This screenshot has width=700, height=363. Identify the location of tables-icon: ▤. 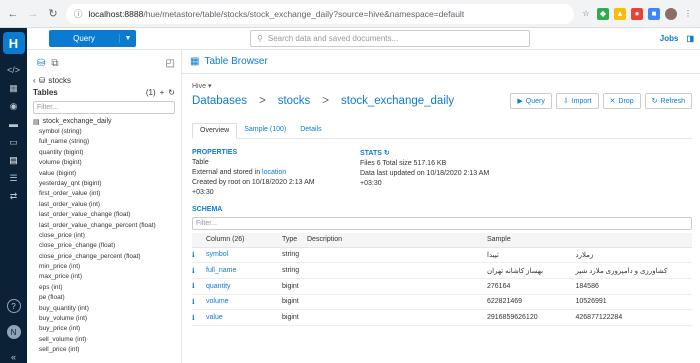
(14, 160).